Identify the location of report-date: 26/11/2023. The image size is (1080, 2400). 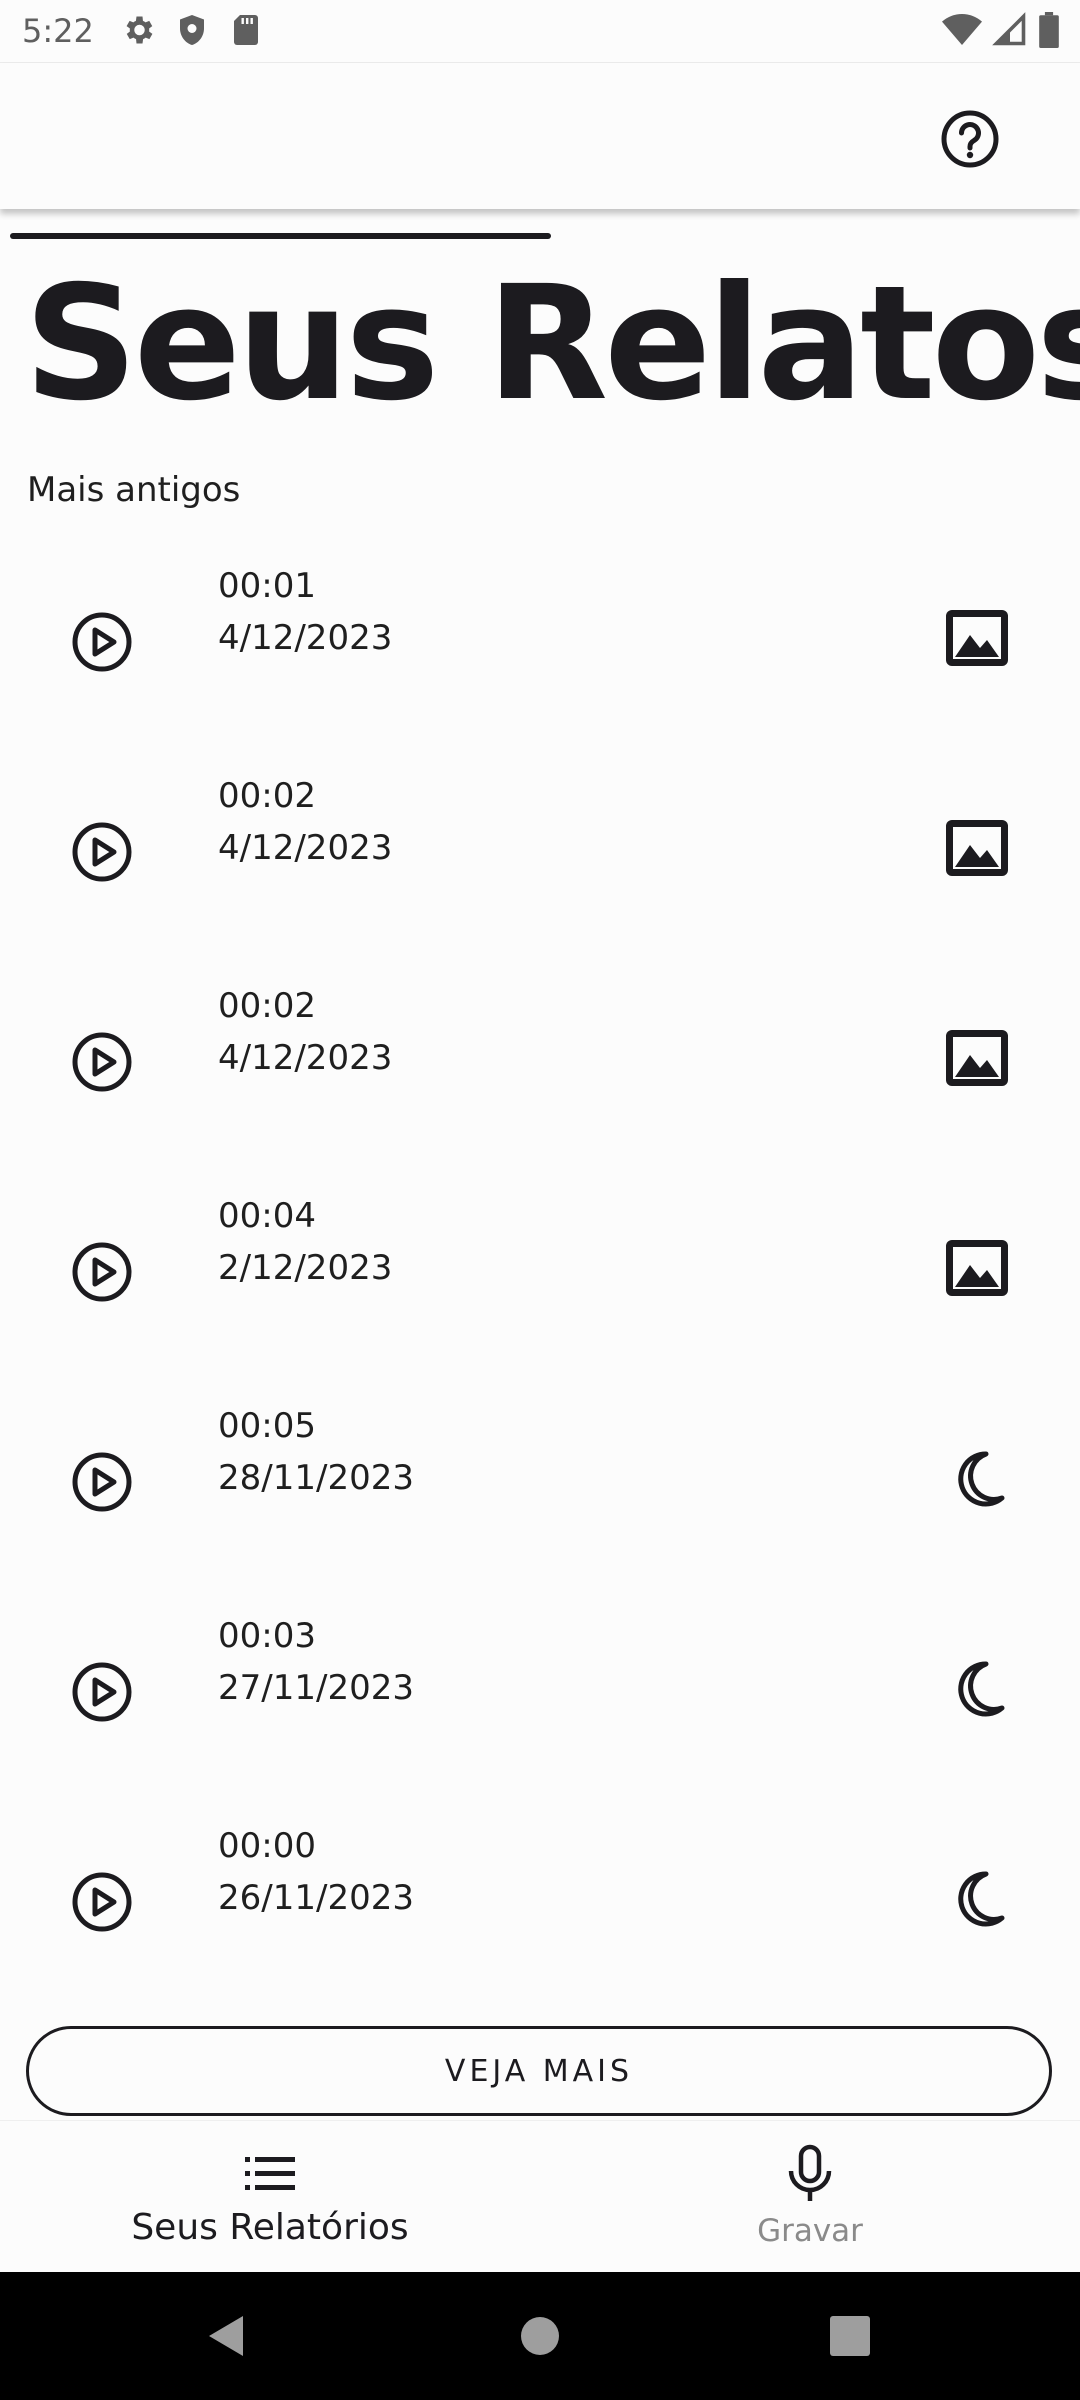
(316, 1898).